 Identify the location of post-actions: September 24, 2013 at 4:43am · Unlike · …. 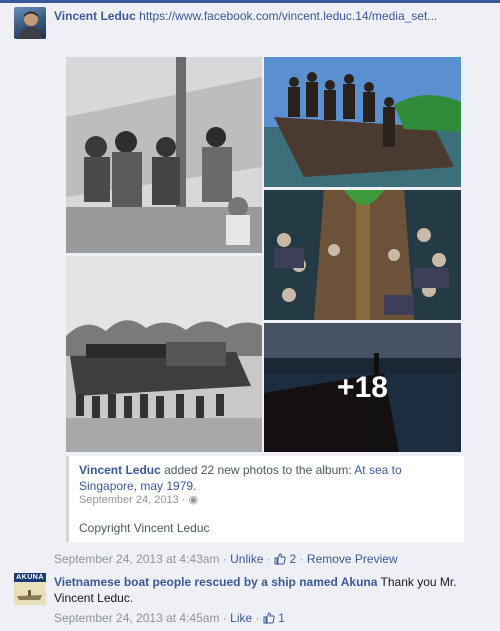
(226, 559).